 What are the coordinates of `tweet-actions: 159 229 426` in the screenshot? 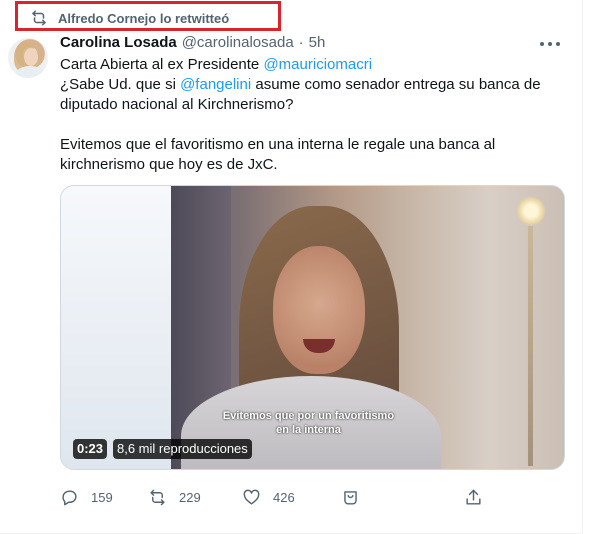 It's located at (312, 499).